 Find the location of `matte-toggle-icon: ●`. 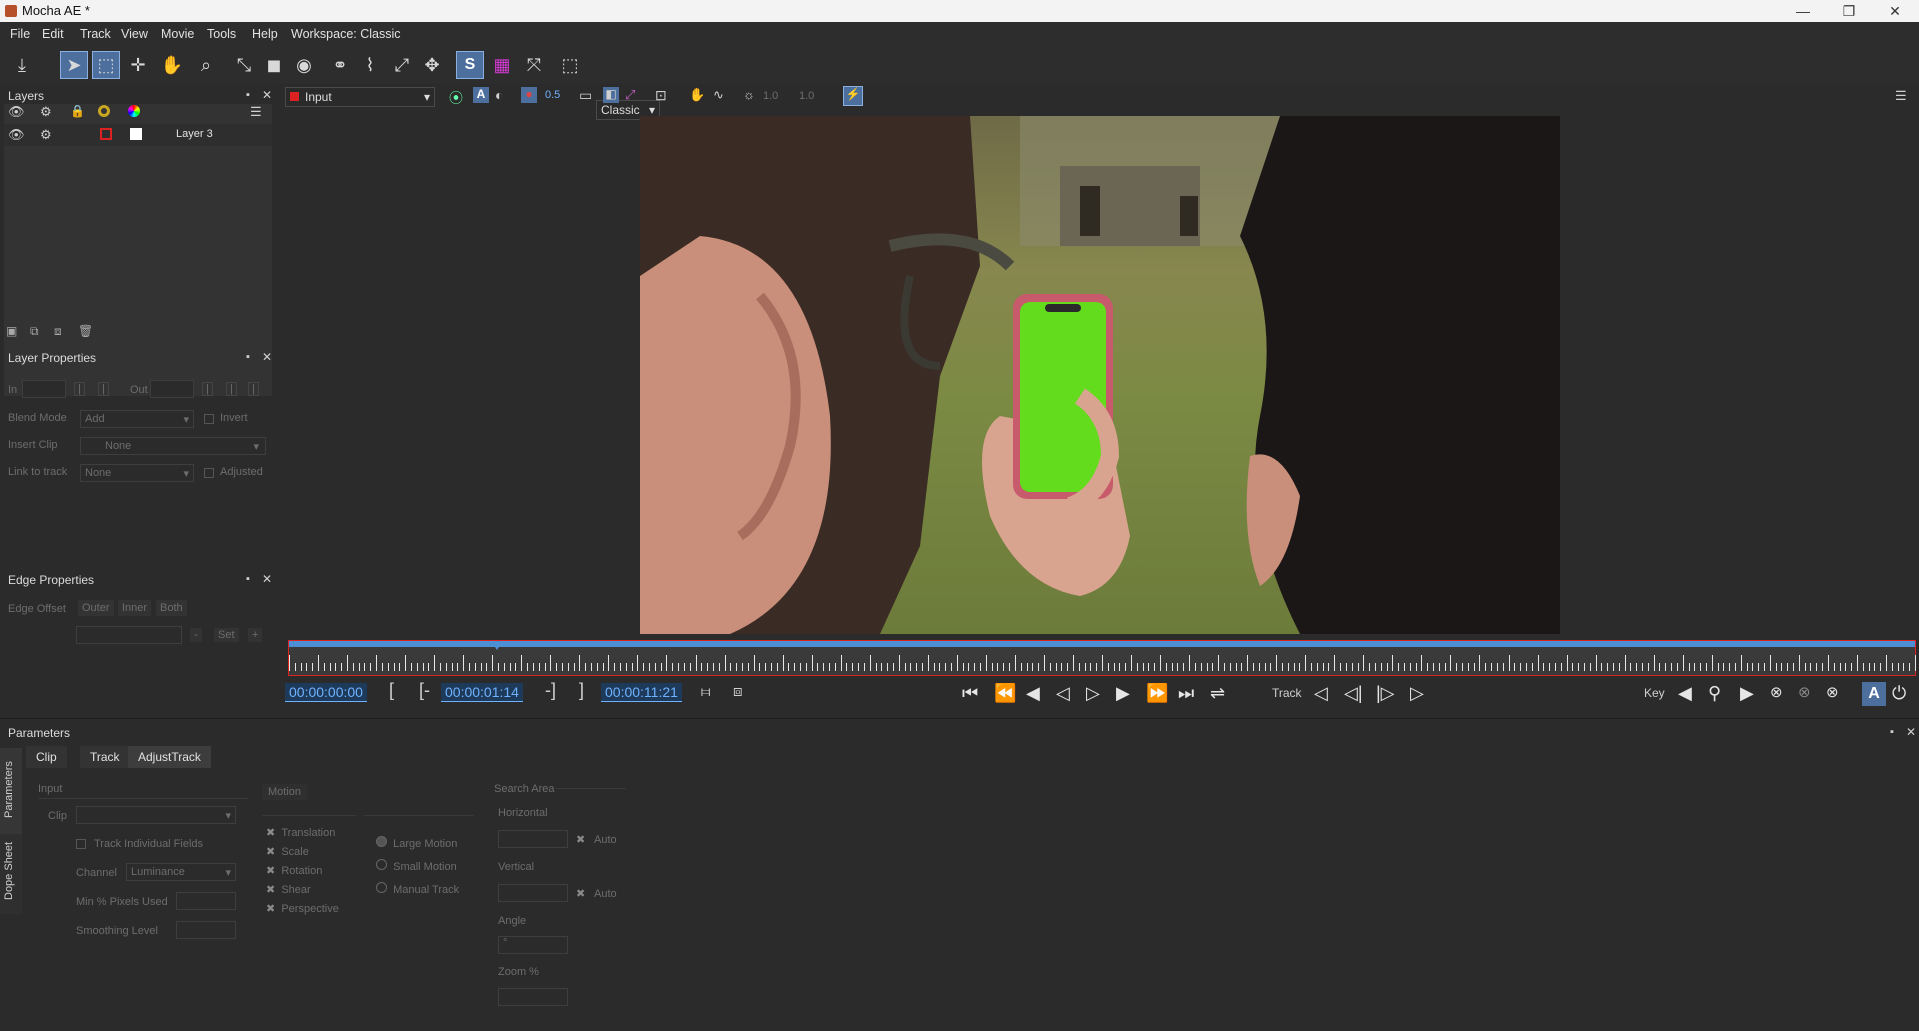

matte-toggle-icon: ● is located at coordinates (529, 95).